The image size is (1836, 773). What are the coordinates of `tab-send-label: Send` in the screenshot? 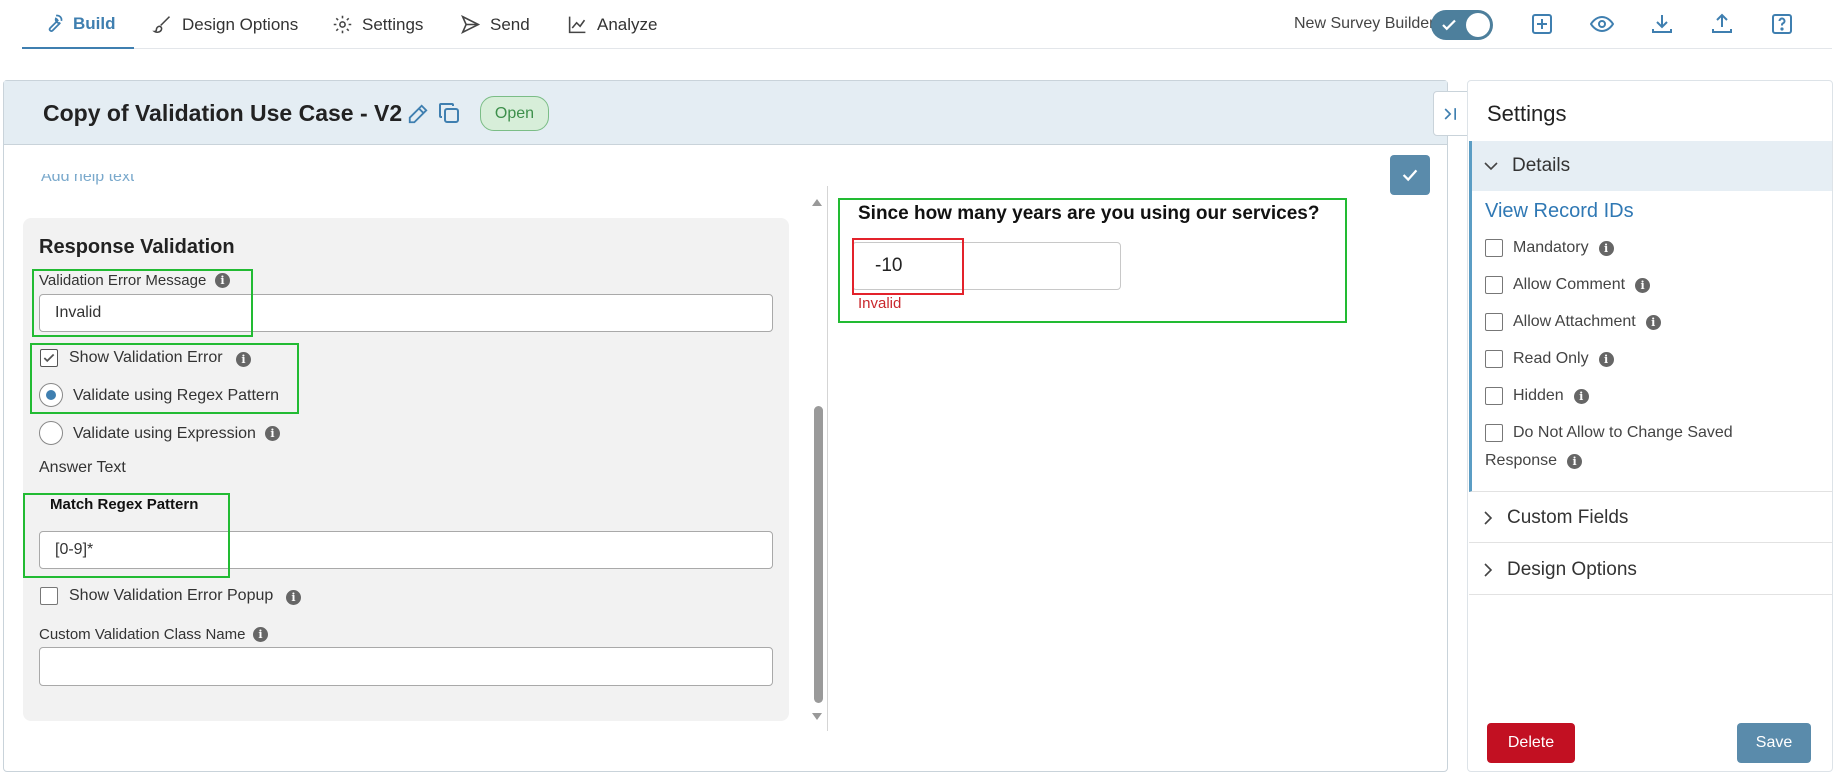 It's located at (510, 24).